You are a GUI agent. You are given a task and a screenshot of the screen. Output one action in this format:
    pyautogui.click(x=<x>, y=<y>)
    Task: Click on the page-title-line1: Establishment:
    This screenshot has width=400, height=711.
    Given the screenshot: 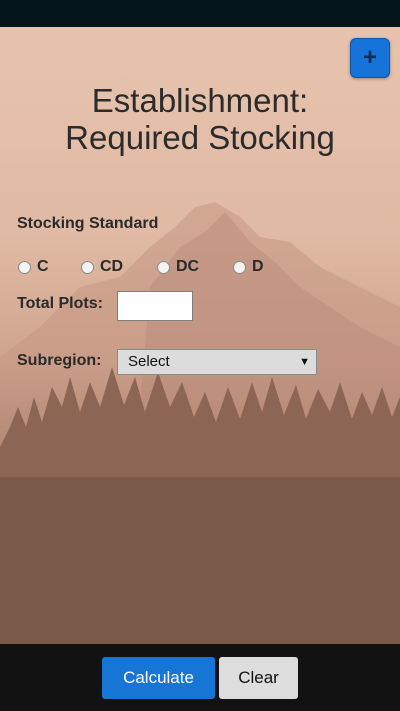 What is the action you would take?
    pyautogui.click(x=200, y=100)
    